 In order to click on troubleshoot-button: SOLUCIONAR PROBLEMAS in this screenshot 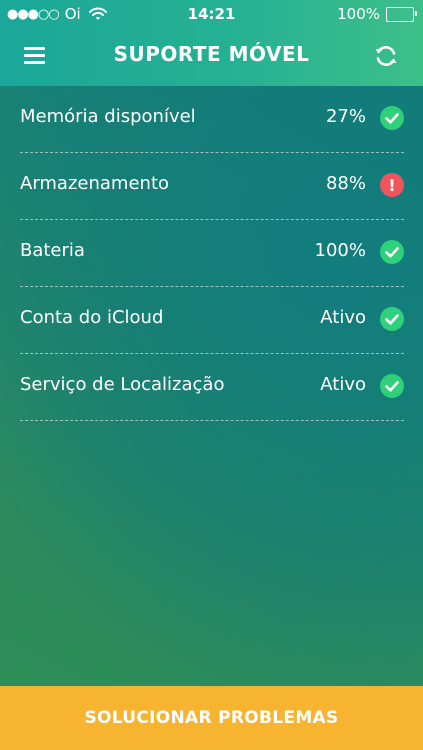, I will do `click(211, 718)`.